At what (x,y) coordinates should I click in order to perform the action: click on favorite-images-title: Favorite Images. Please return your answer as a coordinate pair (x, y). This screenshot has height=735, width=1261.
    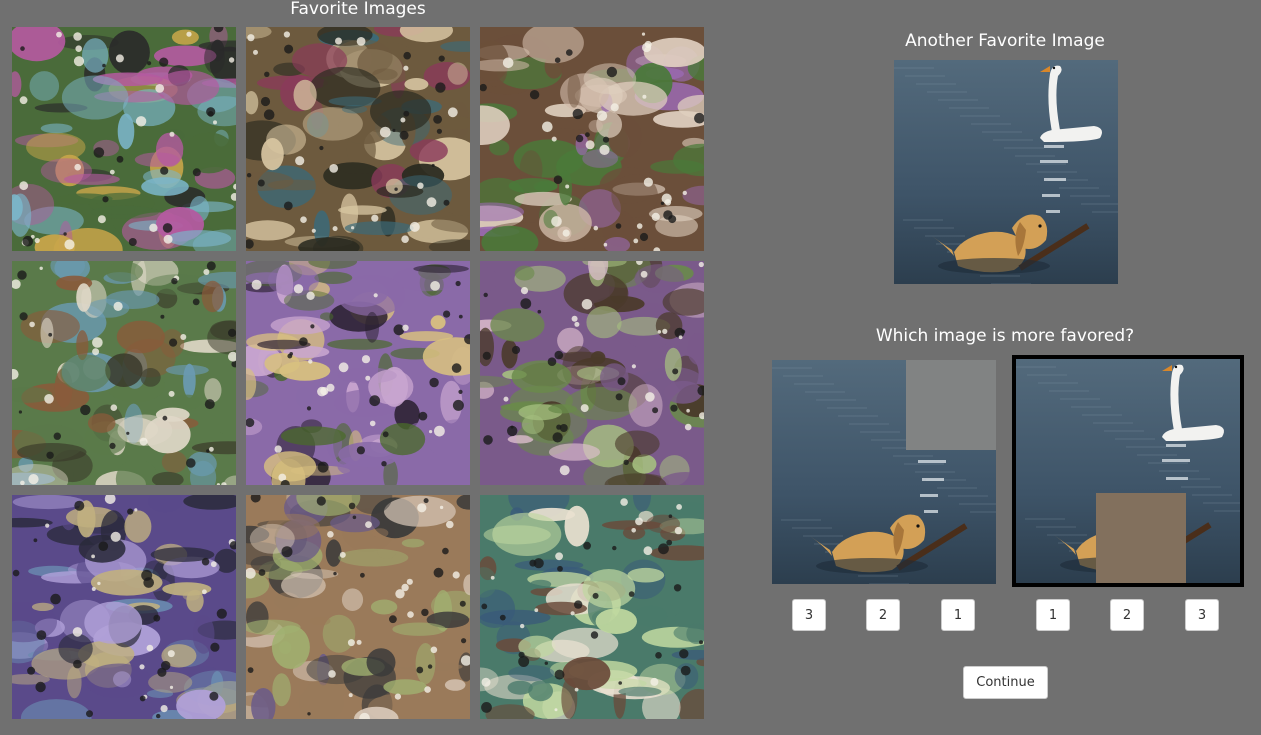
    Looking at the image, I should click on (358, 9).